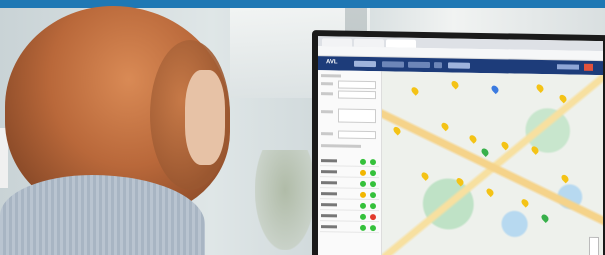 The image size is (605, 255). What do you see at coordinates (285, 200) in the screenshot?
I see `background-plant` at bounding box center [285, 200].